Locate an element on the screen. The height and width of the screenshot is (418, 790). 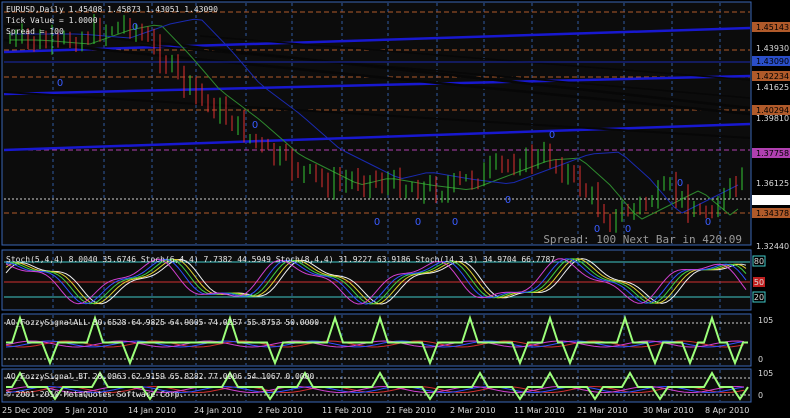
spread-next-bar-footer: Spread: 100 Next Bar in 420:09 is located at coordinates (642, 239).